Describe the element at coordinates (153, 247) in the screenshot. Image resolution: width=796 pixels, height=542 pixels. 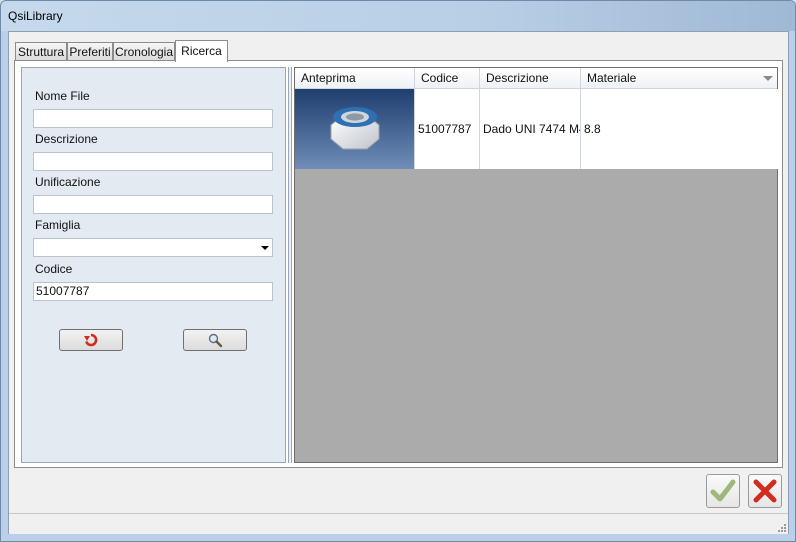
I see `famiglia-dropdown` at that location.